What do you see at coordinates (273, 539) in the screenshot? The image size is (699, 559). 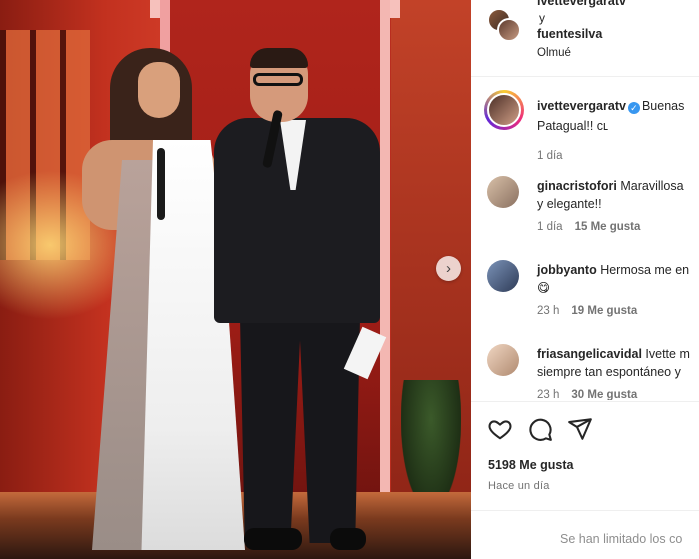 I see `shoe-left` at bounding box center [273, 539].